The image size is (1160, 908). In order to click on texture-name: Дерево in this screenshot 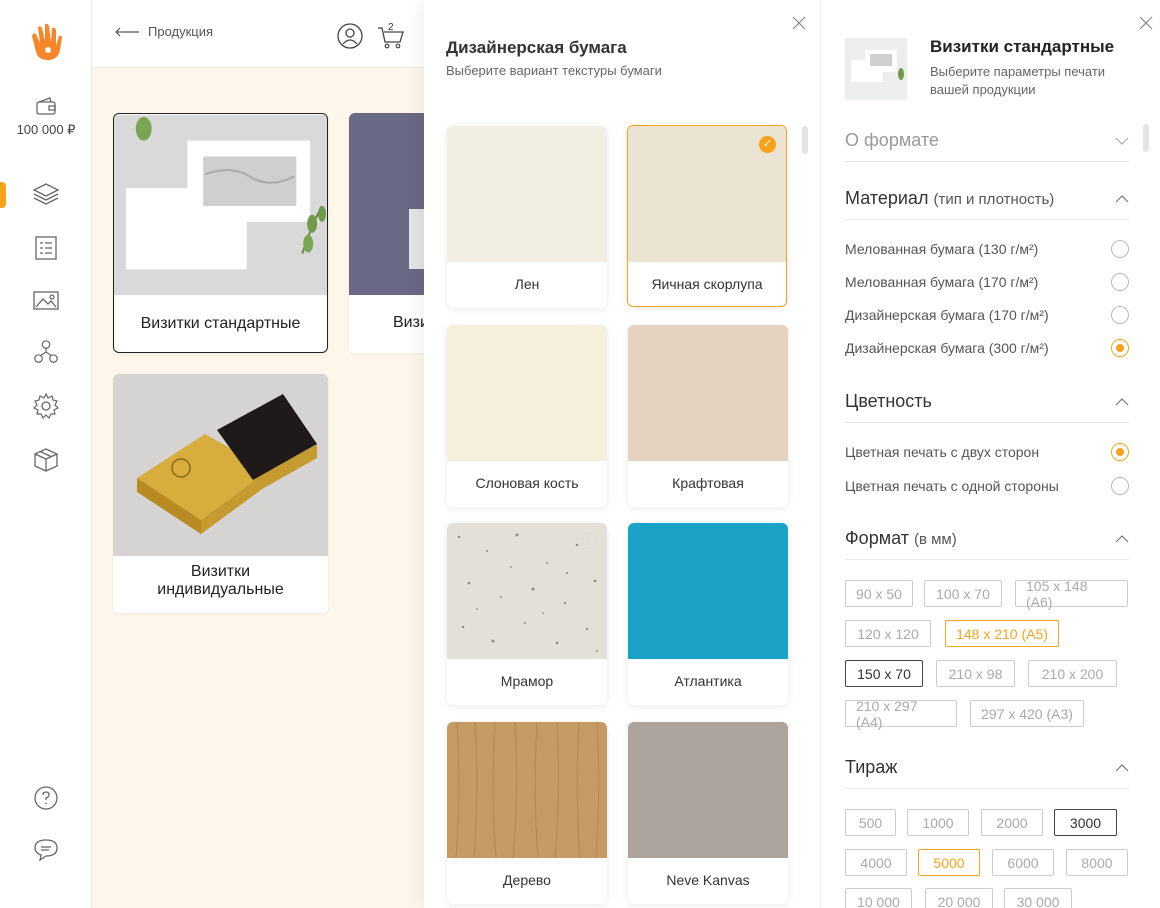, I will do `click(527, 880)`.